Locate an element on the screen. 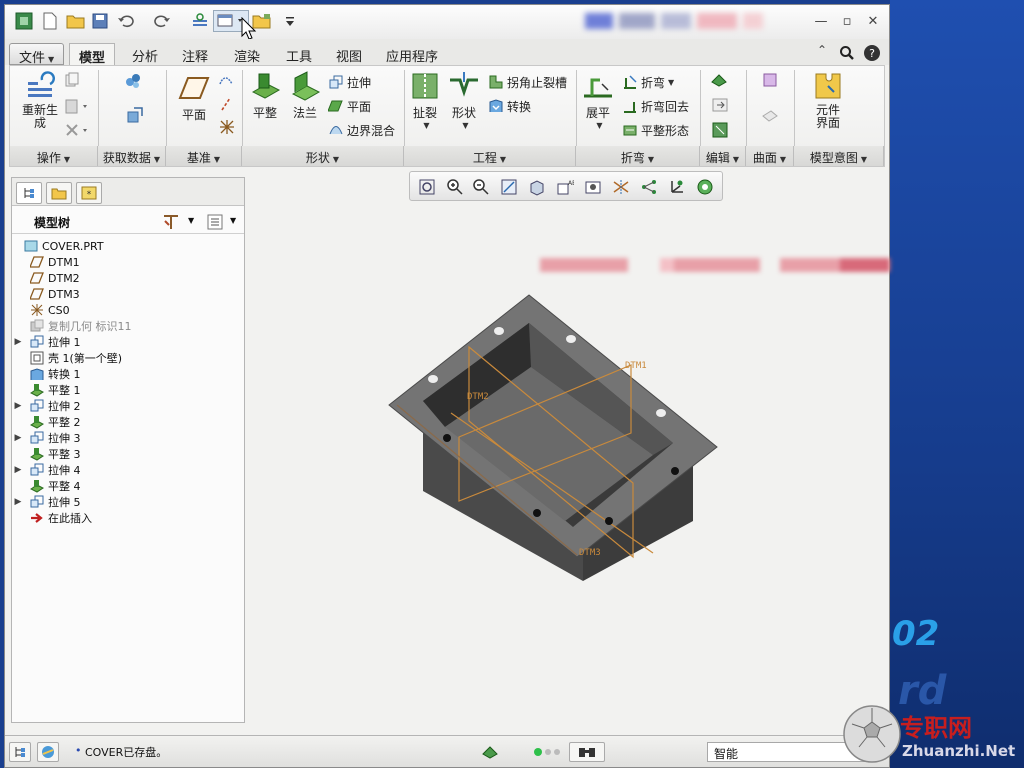 The image size is (1024, 768). tree-item: DTM1 is located at coordinates (128, 262).